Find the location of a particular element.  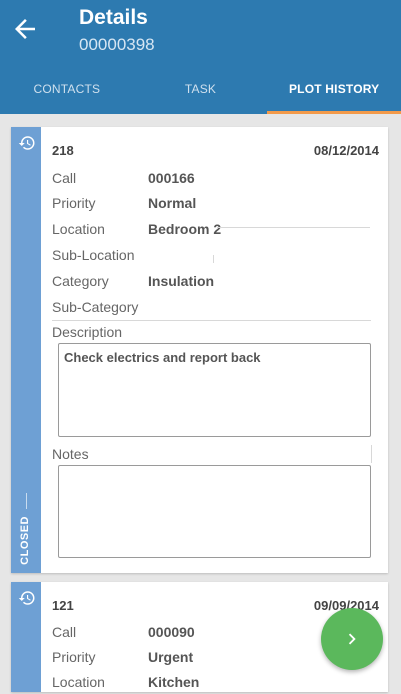

subcategory-row: Sub-Category is located at coordinates (217, 309).